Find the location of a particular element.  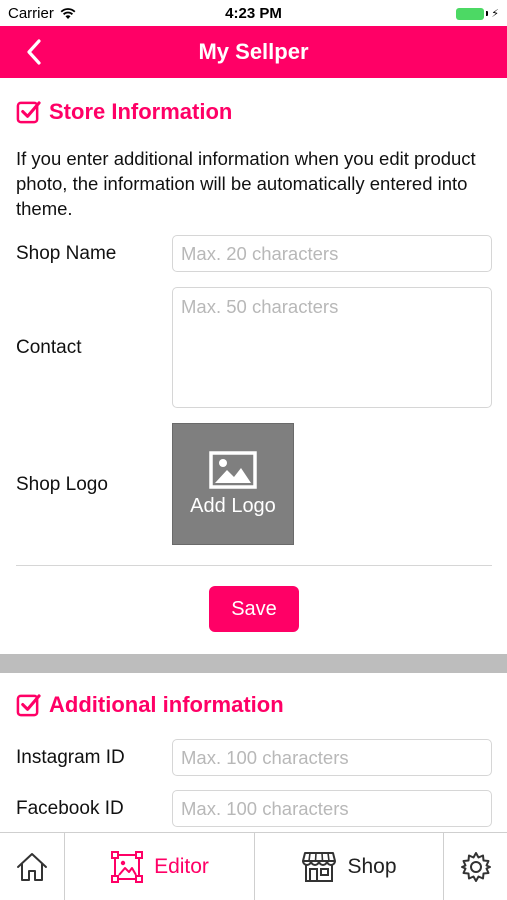

editor-icon is located at coordinates (127, 867).